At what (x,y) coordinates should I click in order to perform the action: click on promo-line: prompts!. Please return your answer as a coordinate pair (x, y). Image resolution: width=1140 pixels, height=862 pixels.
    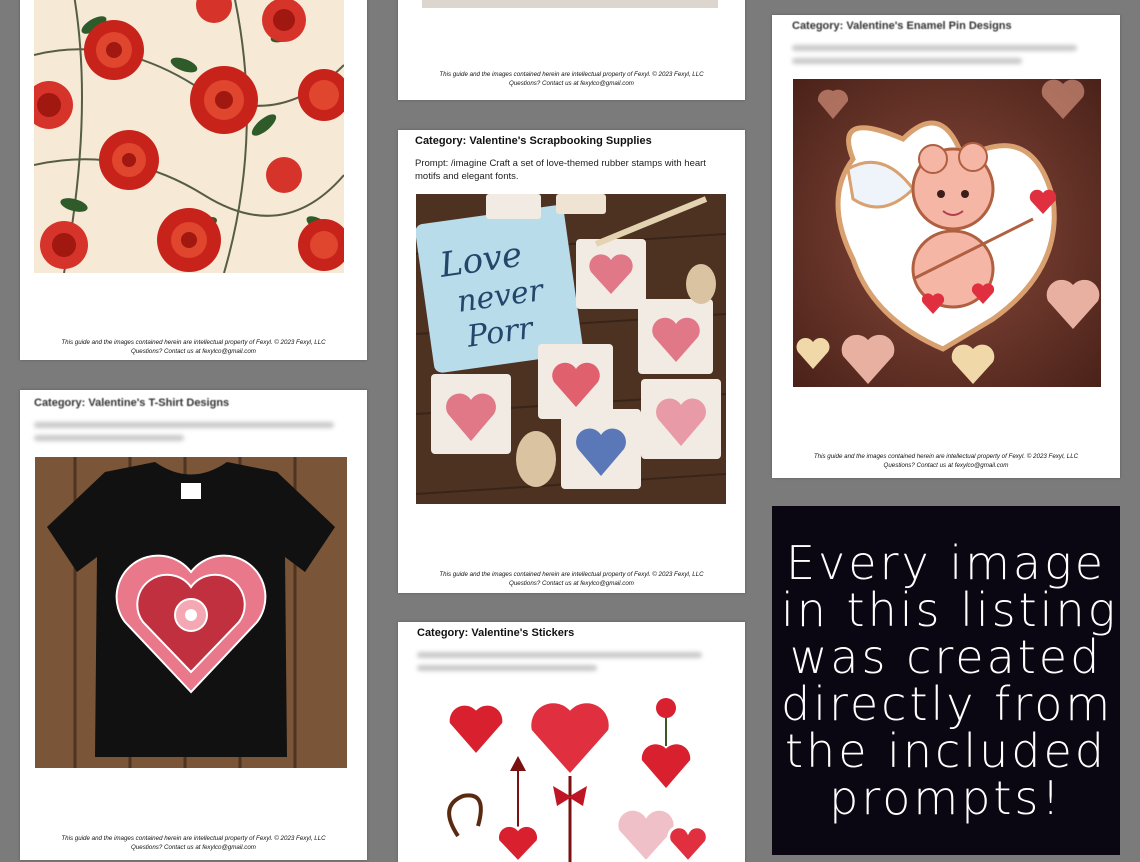
    Looking at the image, I should click on (946, 797).